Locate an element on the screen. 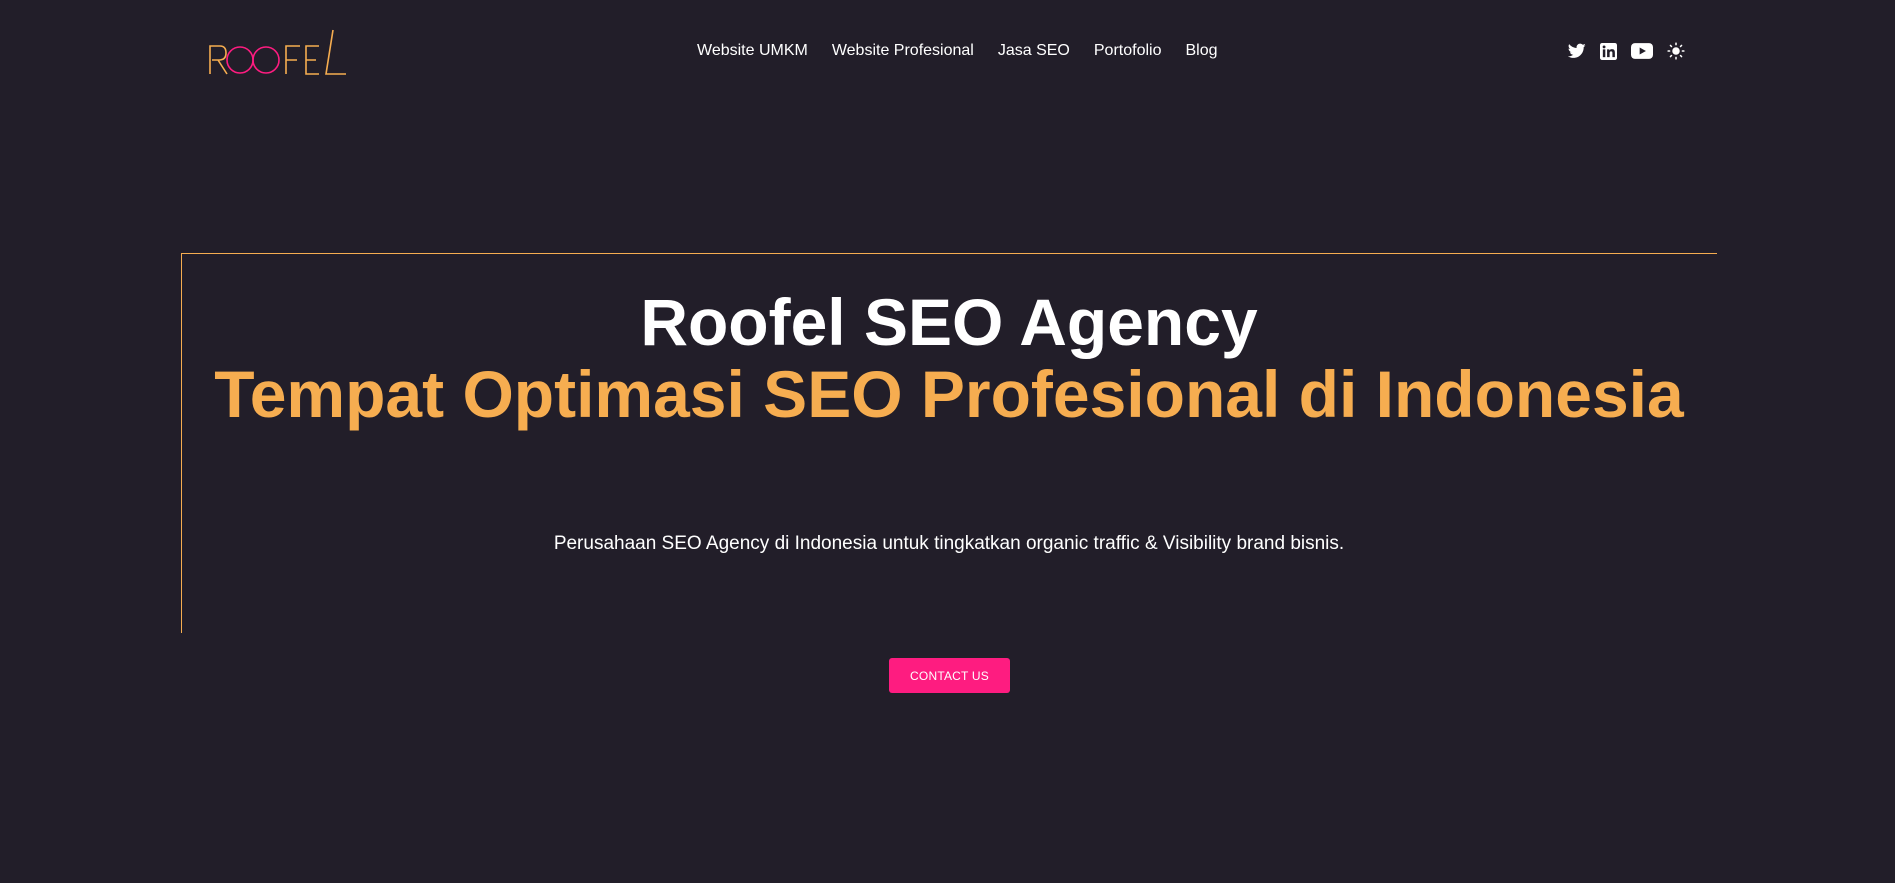 This screenshot has height=883, width=1895. roofel-logo is located at coordinates (278, 54).